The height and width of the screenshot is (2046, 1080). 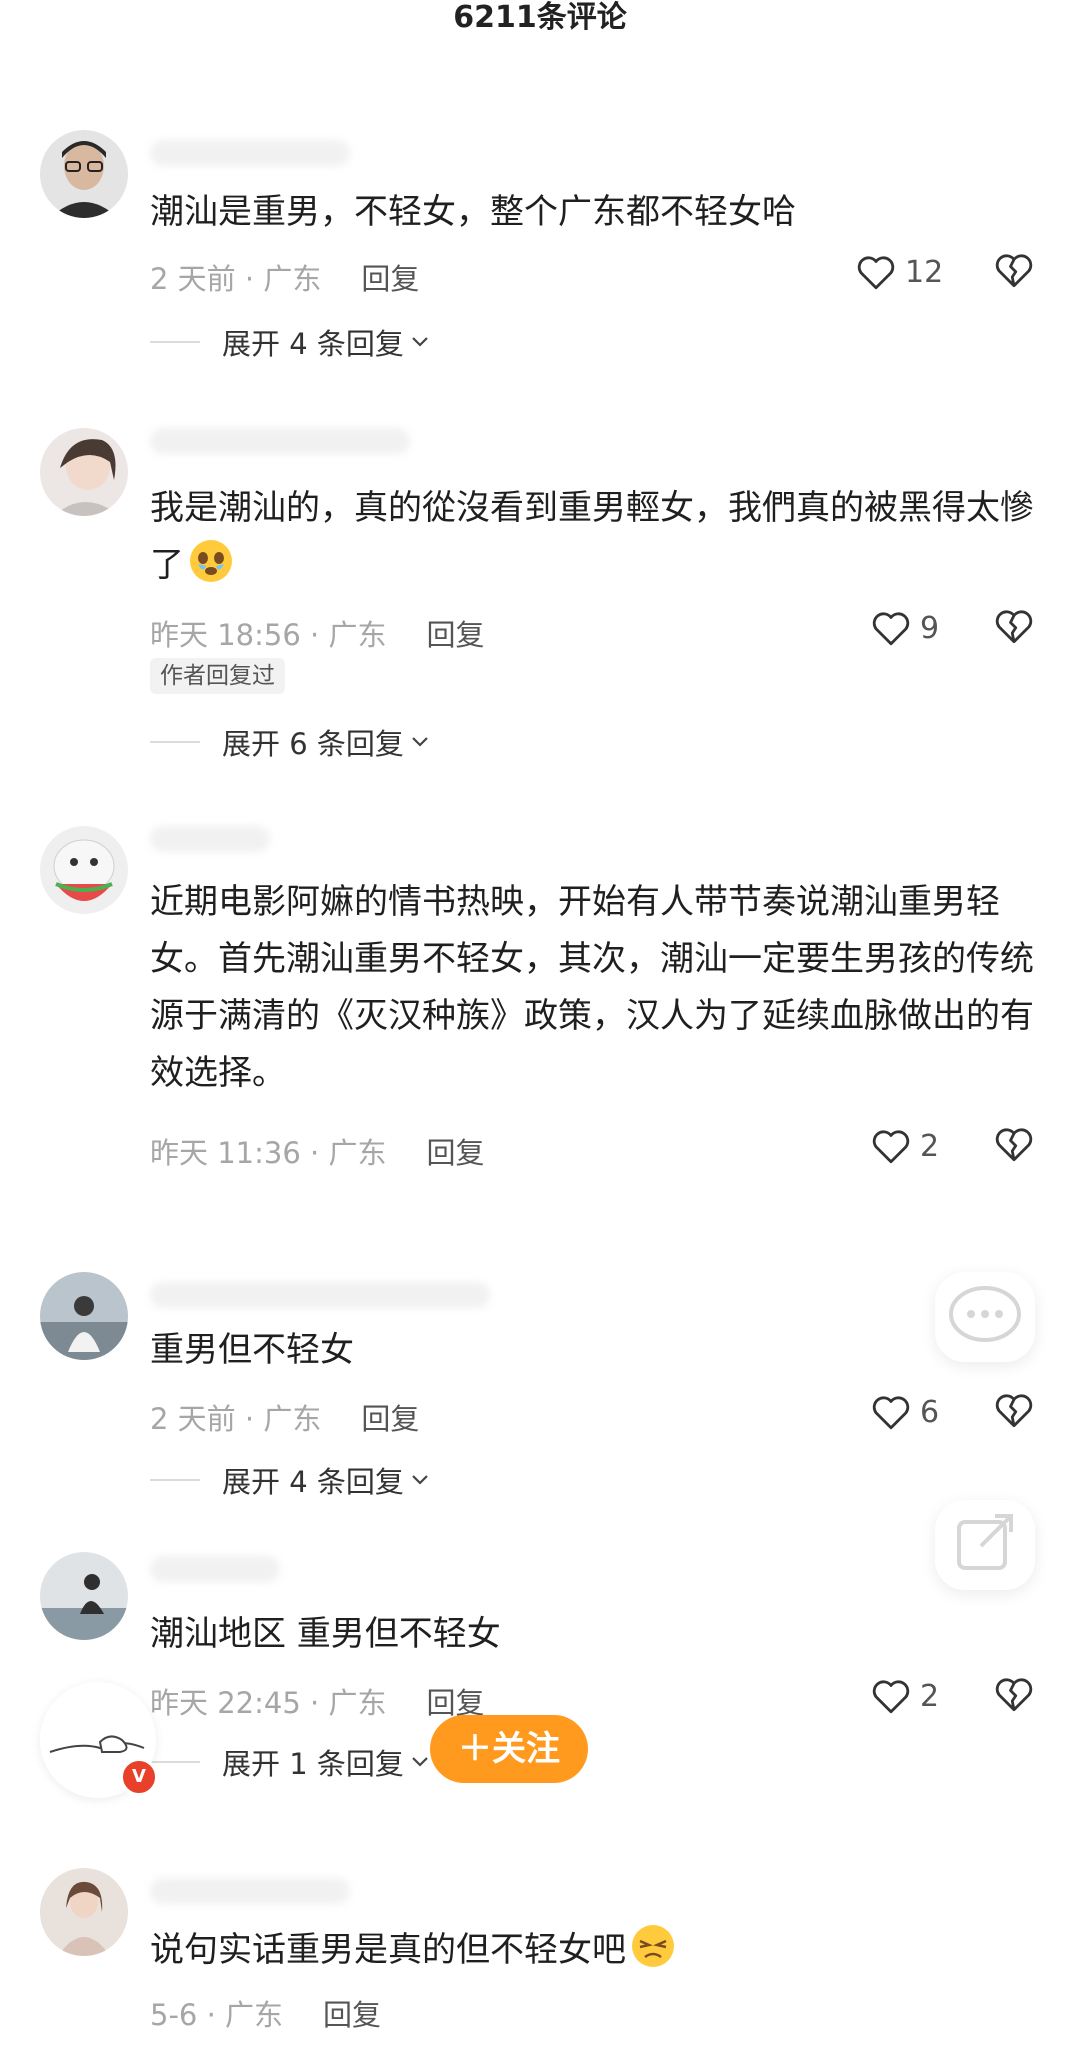 I want to click on comment-meta: 昨天 11:36 · 广东 回复, so click(x=317, y=1151).